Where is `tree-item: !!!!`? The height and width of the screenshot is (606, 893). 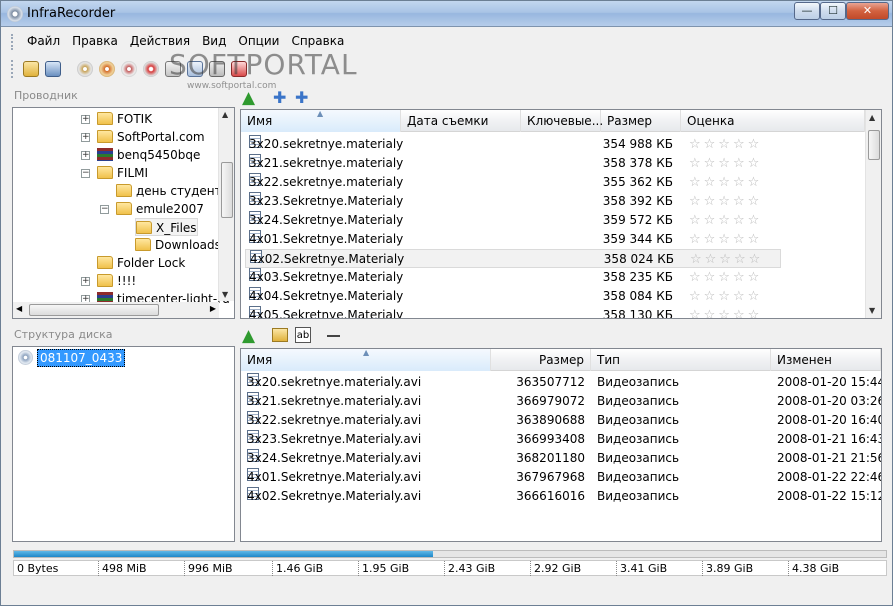 tree-item: !!!! is located at coordinates (116, 281).